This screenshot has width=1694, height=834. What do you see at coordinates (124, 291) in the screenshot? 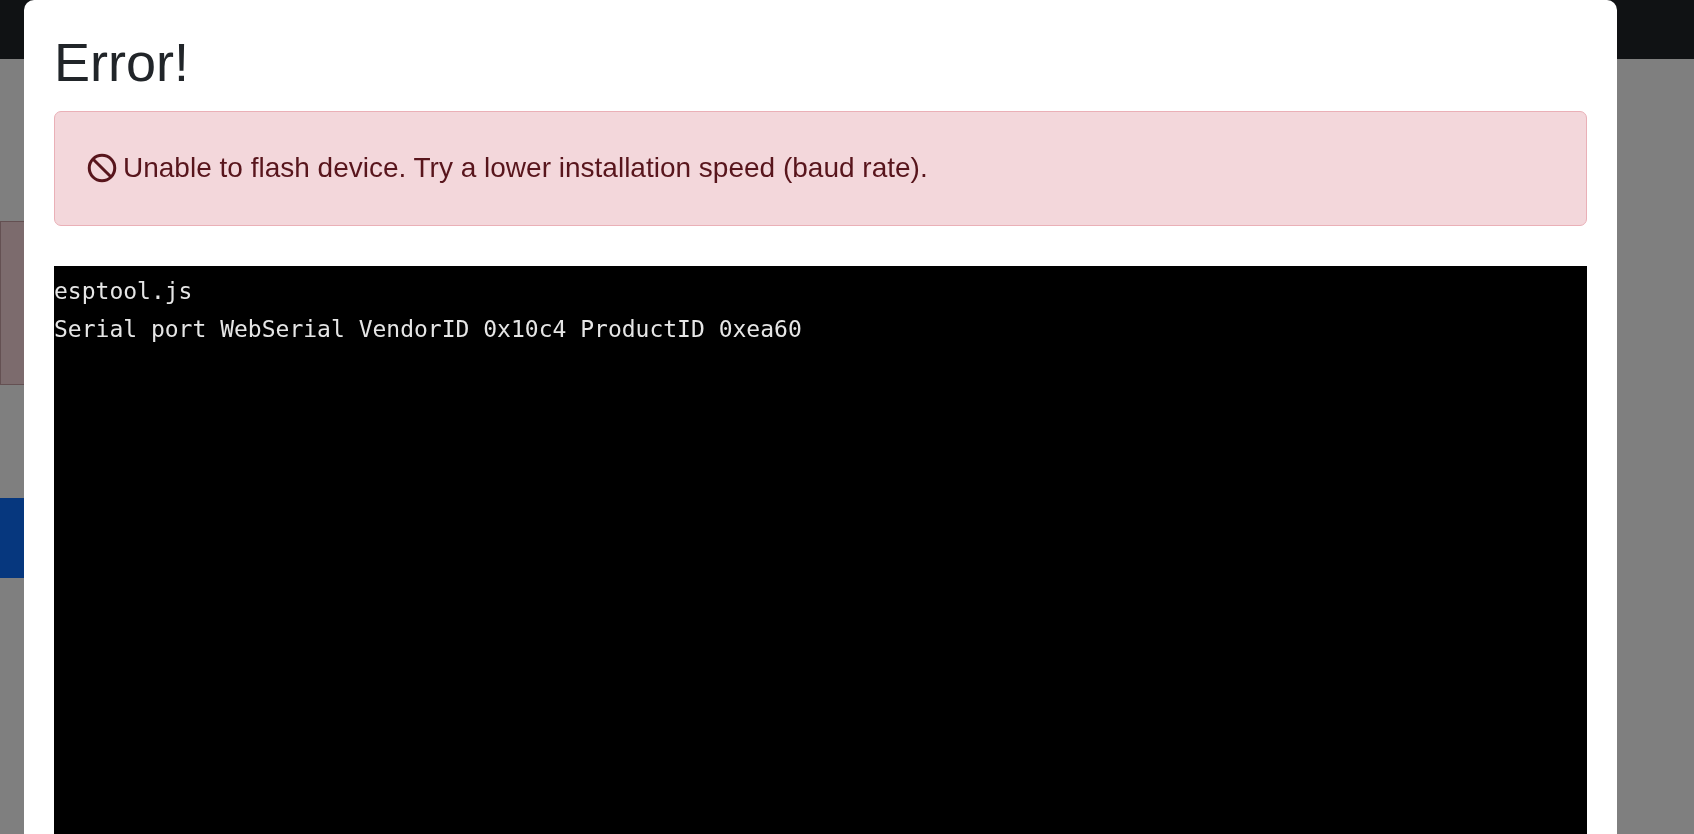
I see `console-line: esptool.js` at bounding box center [124, 291].